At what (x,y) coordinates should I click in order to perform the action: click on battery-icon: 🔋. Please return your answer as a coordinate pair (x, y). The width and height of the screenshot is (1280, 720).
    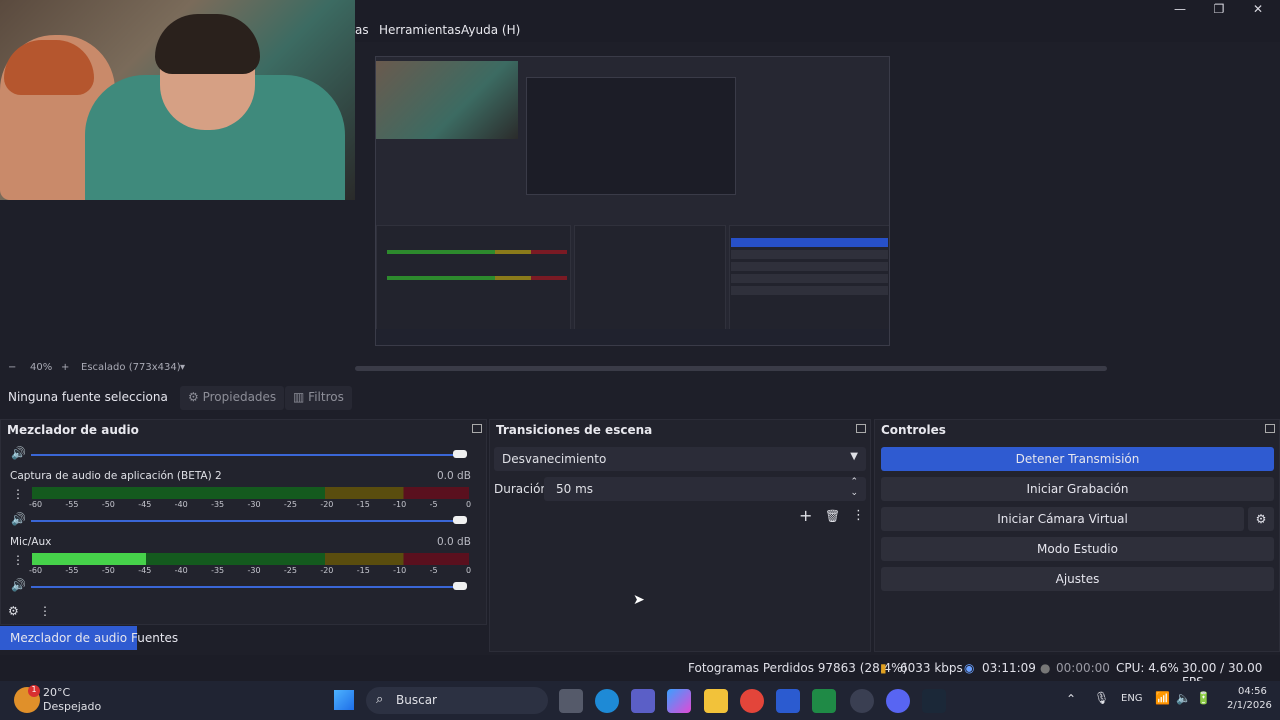
    Looking at the image, I should click on (1203, 698).